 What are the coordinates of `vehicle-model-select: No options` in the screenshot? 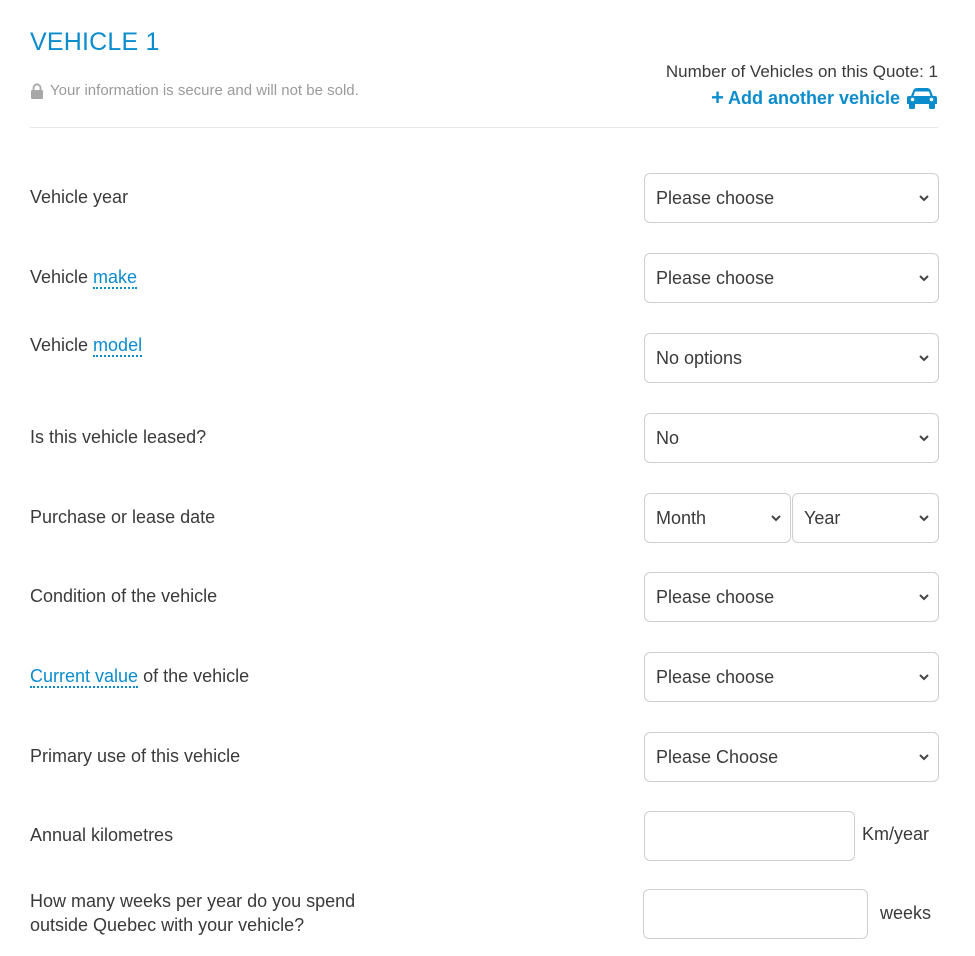 It's located at (791, 358).